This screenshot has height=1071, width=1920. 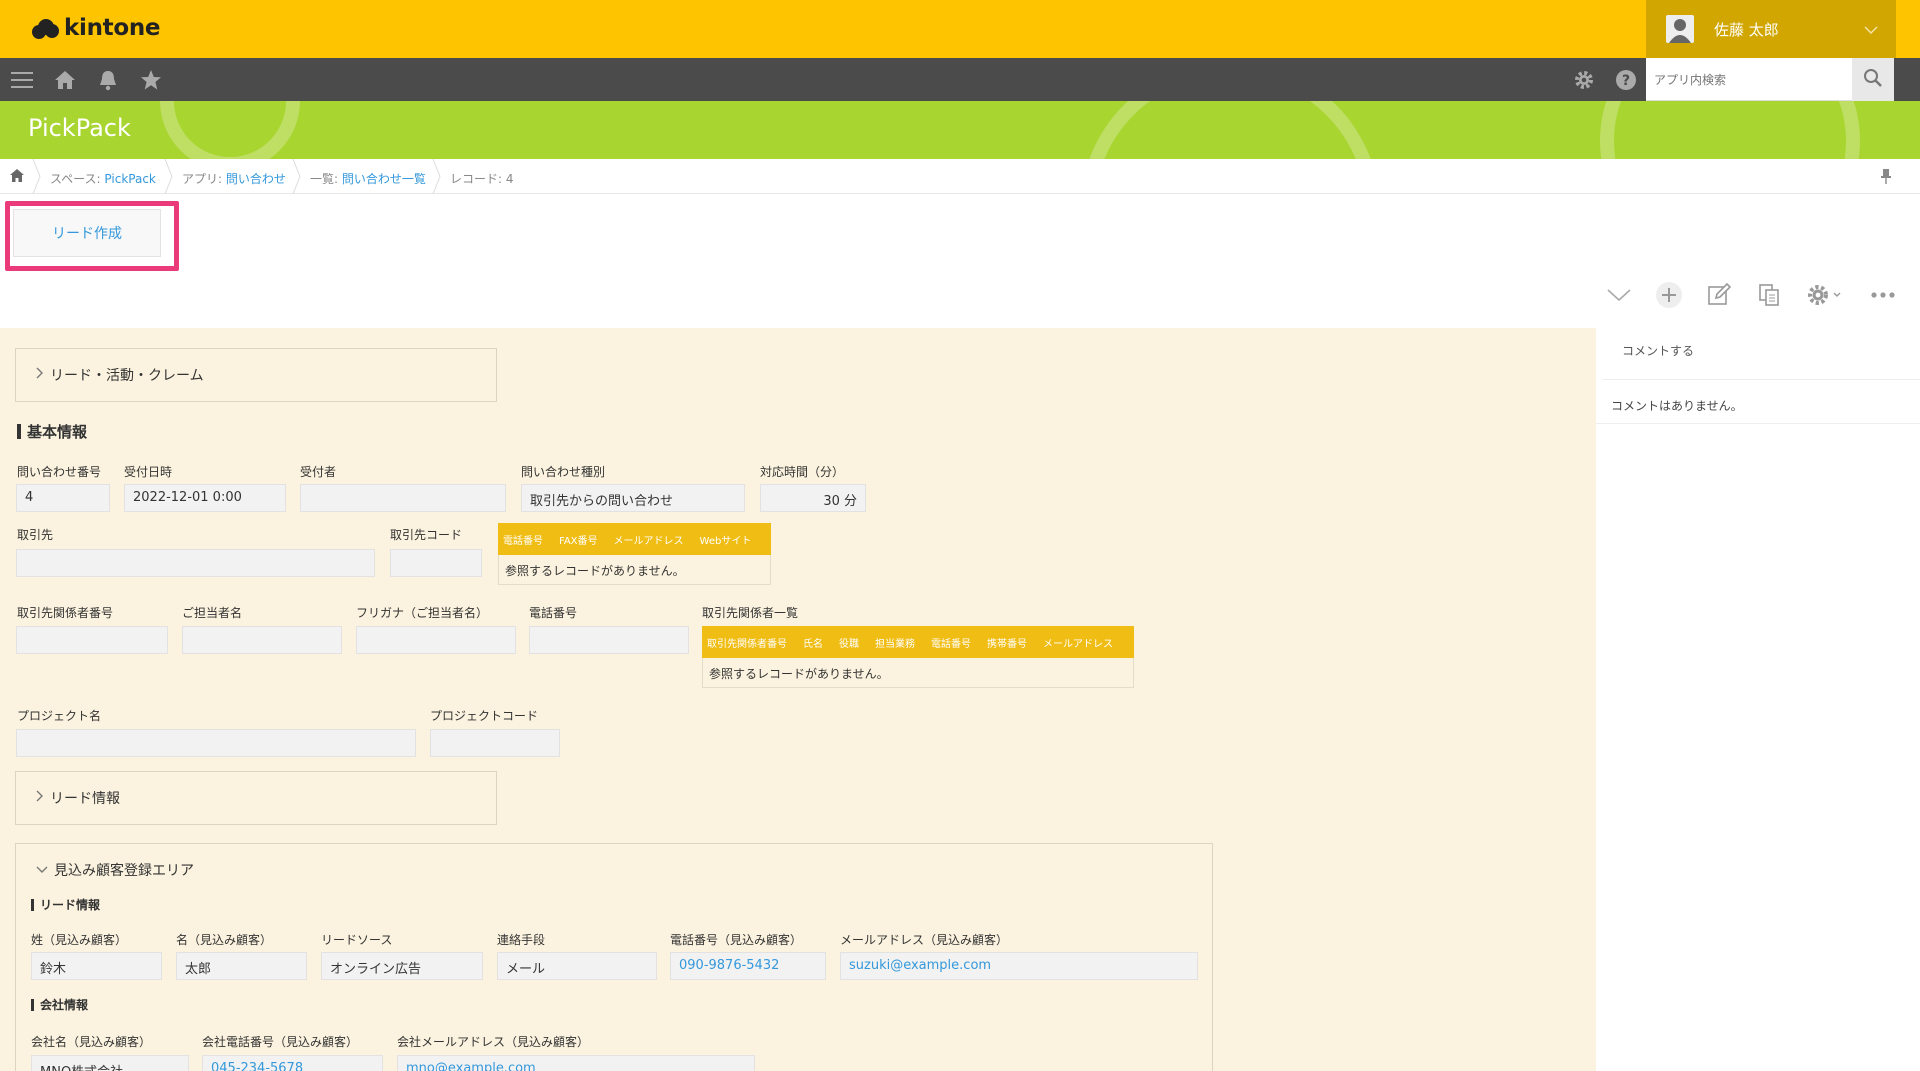 I want to click on create-lead-button: リード作成, so click(x=87, y=233).